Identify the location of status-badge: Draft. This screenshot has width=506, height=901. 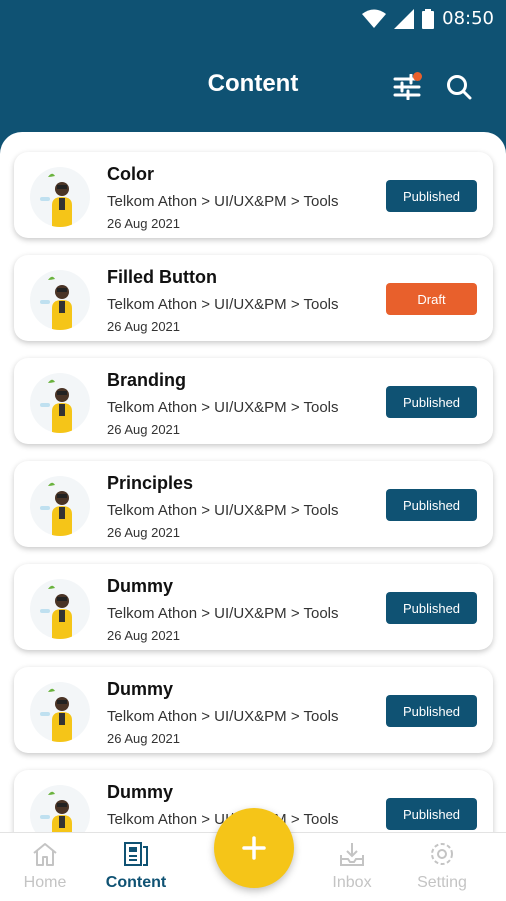
(431, 299).